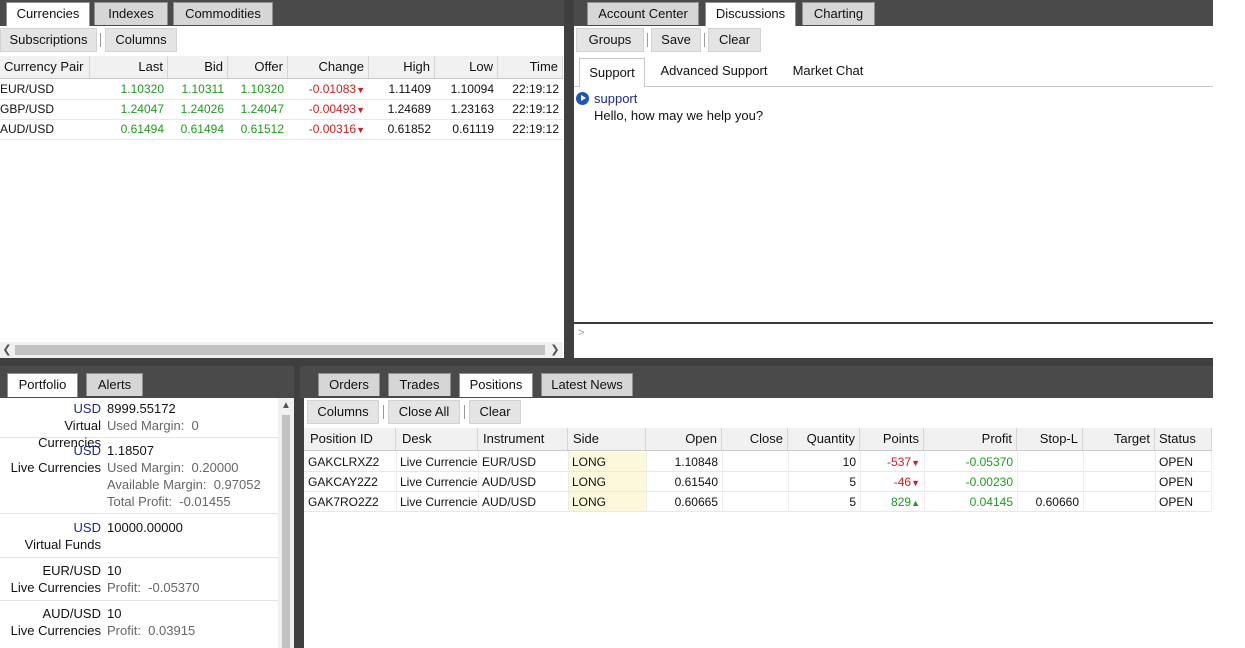 This screenshot has height=648, width=1245. What do you see at coordinates (989, 482) in the screenshot?
I see `cell-profit: -0.00230` at bounding box center [989, 482].